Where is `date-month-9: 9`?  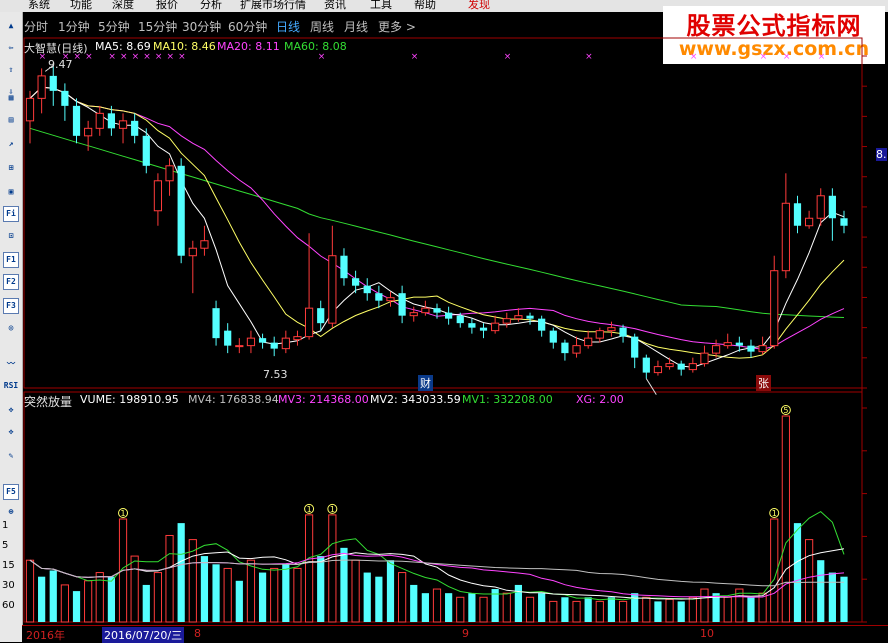
date-month-9: 9 is located at coordinates (465, 633).